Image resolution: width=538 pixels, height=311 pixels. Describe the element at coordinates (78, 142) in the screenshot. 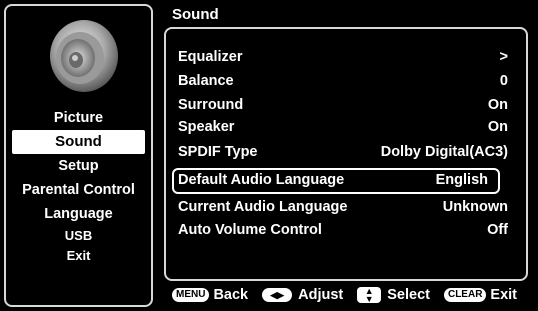

I see `sidebar-item-sound: Sound` at that location.